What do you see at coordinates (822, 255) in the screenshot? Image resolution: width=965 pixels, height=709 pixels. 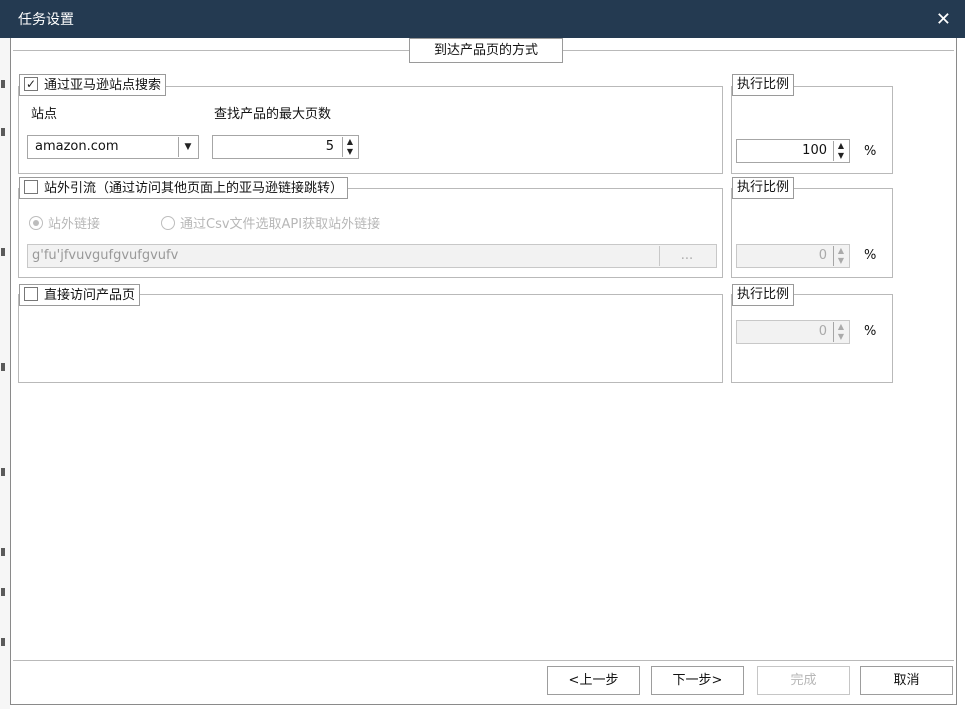 I see `ratio-value-external: 0` at bounding box center [822, 255].